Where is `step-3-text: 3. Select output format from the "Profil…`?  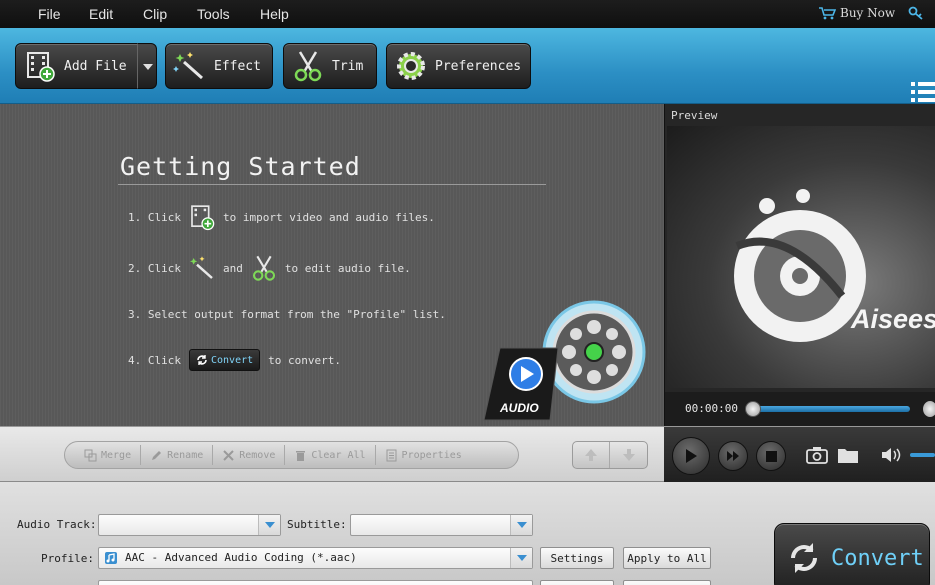
step-3-text: 3. Select output format from the "Profil… is located at coordinates (287, 314).